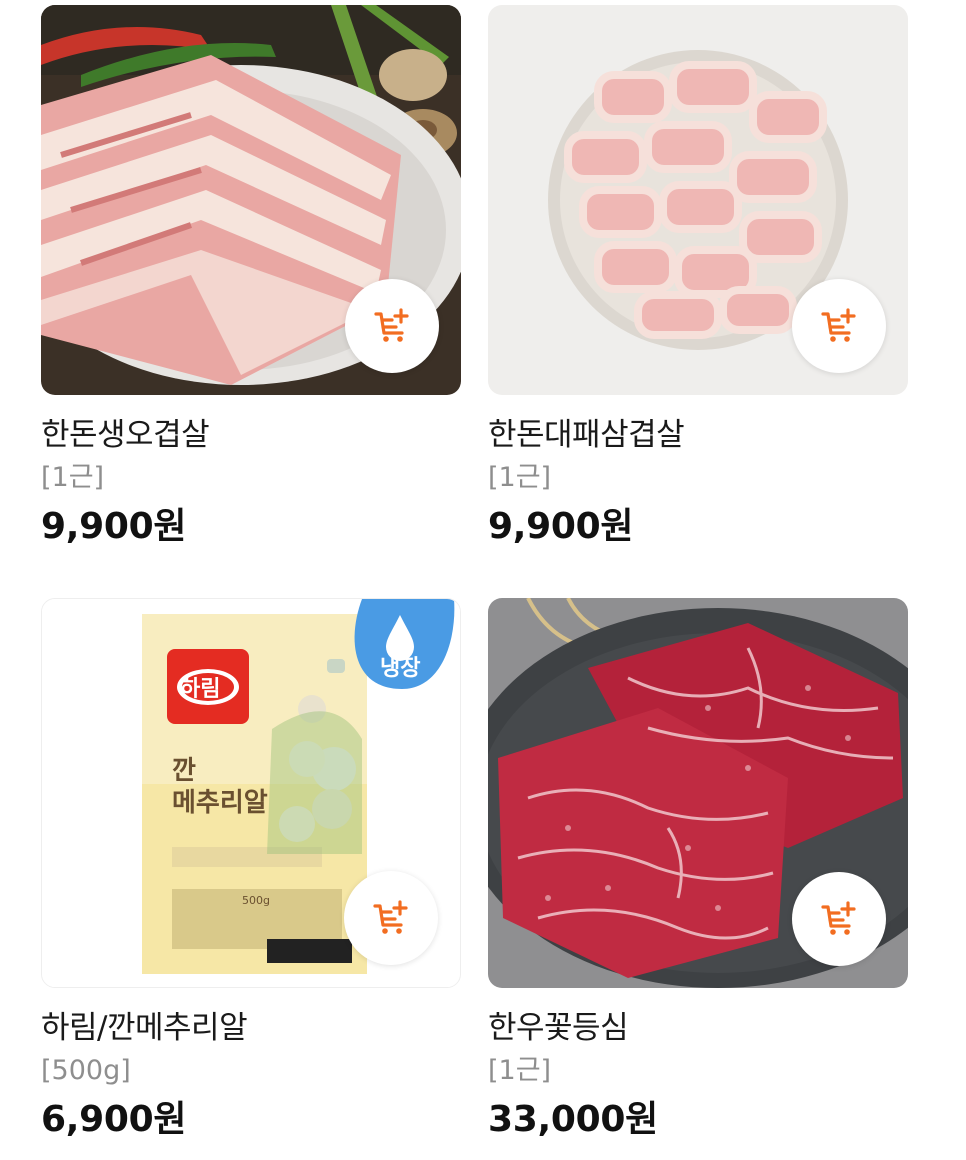 Image resolution: width=966 pixels, height=1160 pixels. I want to click on product-unit: [500g], so click(86, 1070).